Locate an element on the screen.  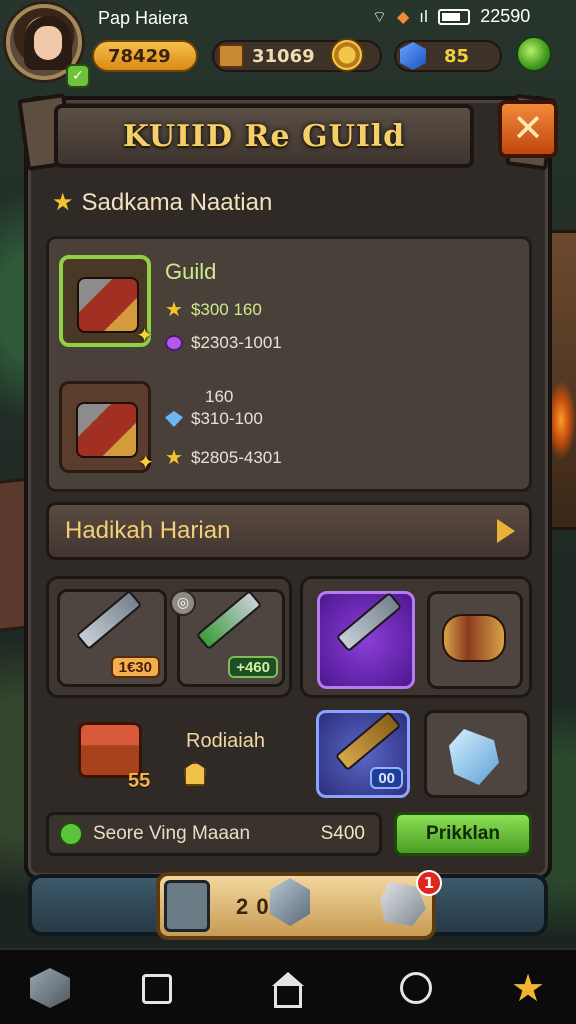
item-stat-line: ★ $2805-4301 is located at coordinates (223, 457).